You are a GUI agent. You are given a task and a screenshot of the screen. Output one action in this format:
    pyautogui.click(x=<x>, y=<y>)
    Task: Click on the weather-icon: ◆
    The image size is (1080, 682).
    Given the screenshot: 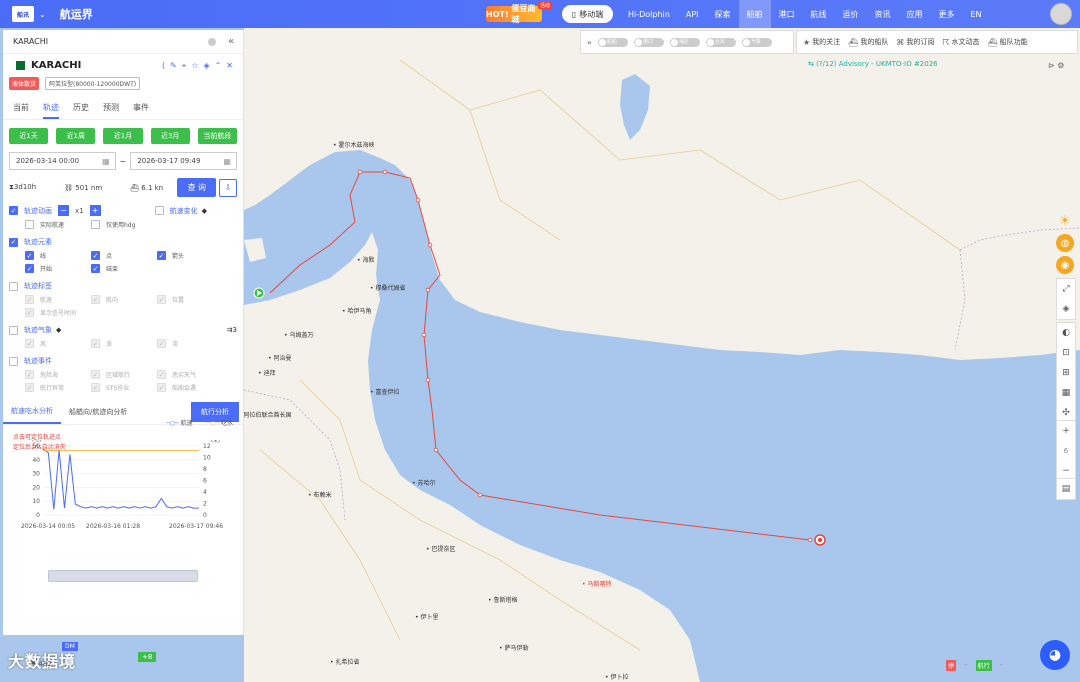 What is the action you would take?
    pyautogui.click(x=58, y=330)
    